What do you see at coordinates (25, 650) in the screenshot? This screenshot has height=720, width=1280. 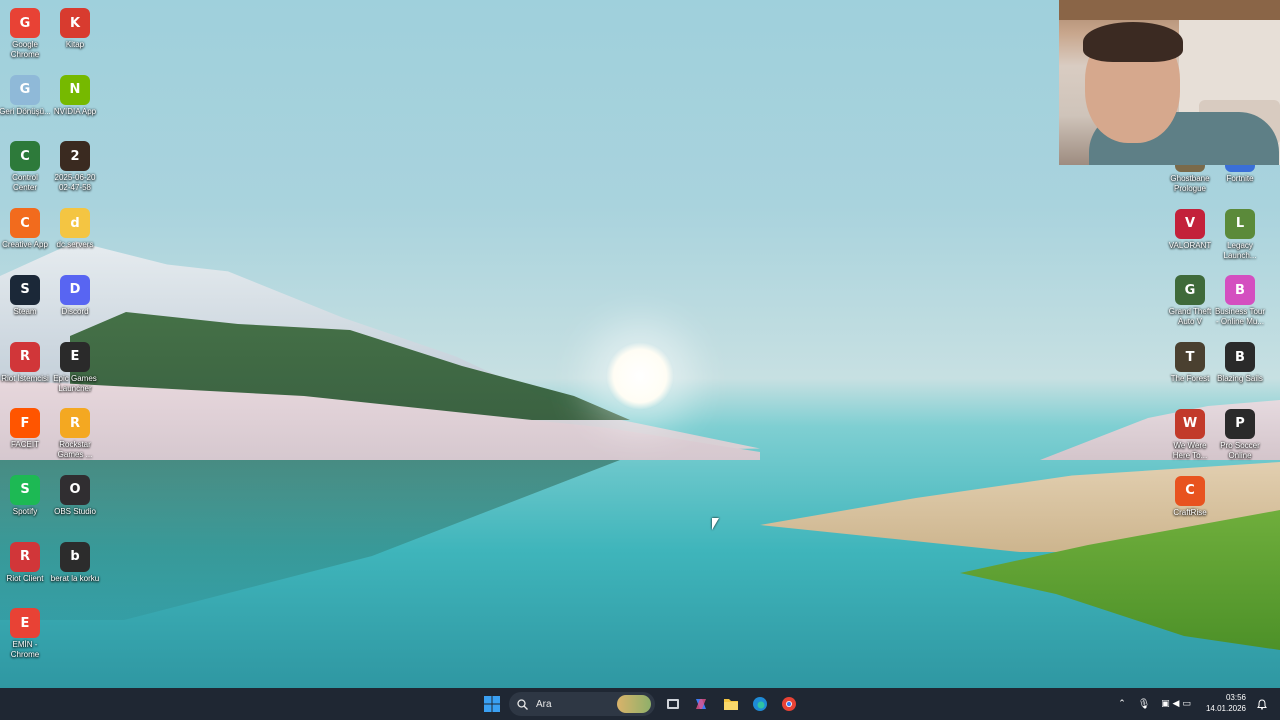 I see `desktop-icon-label: EMİN - Chrome` at bounding box center [25, 650].